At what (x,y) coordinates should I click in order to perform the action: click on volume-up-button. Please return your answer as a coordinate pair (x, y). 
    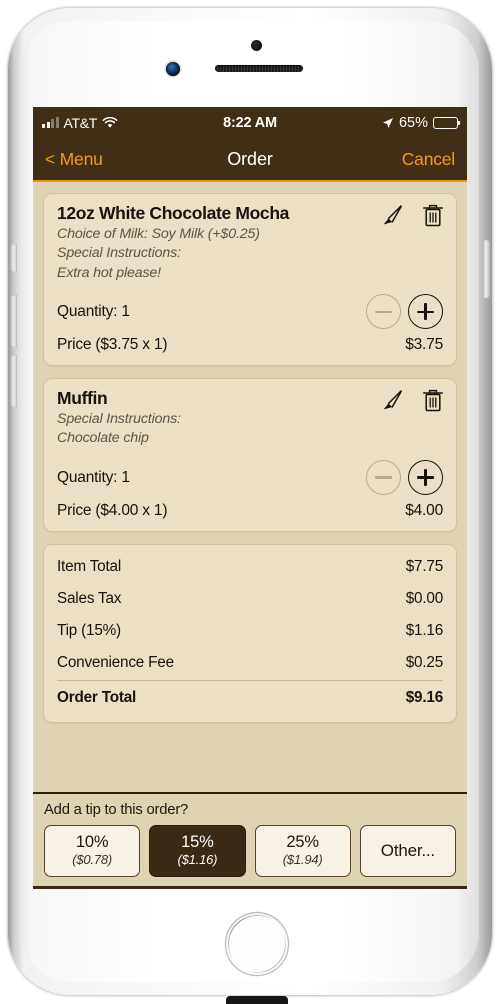
    Looking at the image, I should click on (13, 381).